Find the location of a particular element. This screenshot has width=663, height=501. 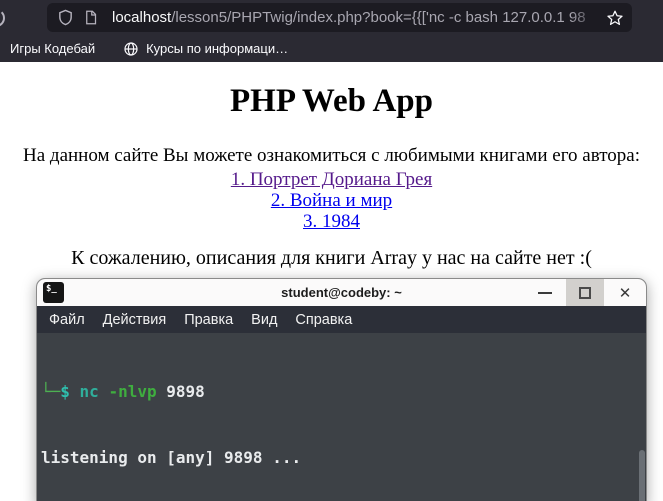

prompt-symbol: └─ is located at coordinates (51, 391).